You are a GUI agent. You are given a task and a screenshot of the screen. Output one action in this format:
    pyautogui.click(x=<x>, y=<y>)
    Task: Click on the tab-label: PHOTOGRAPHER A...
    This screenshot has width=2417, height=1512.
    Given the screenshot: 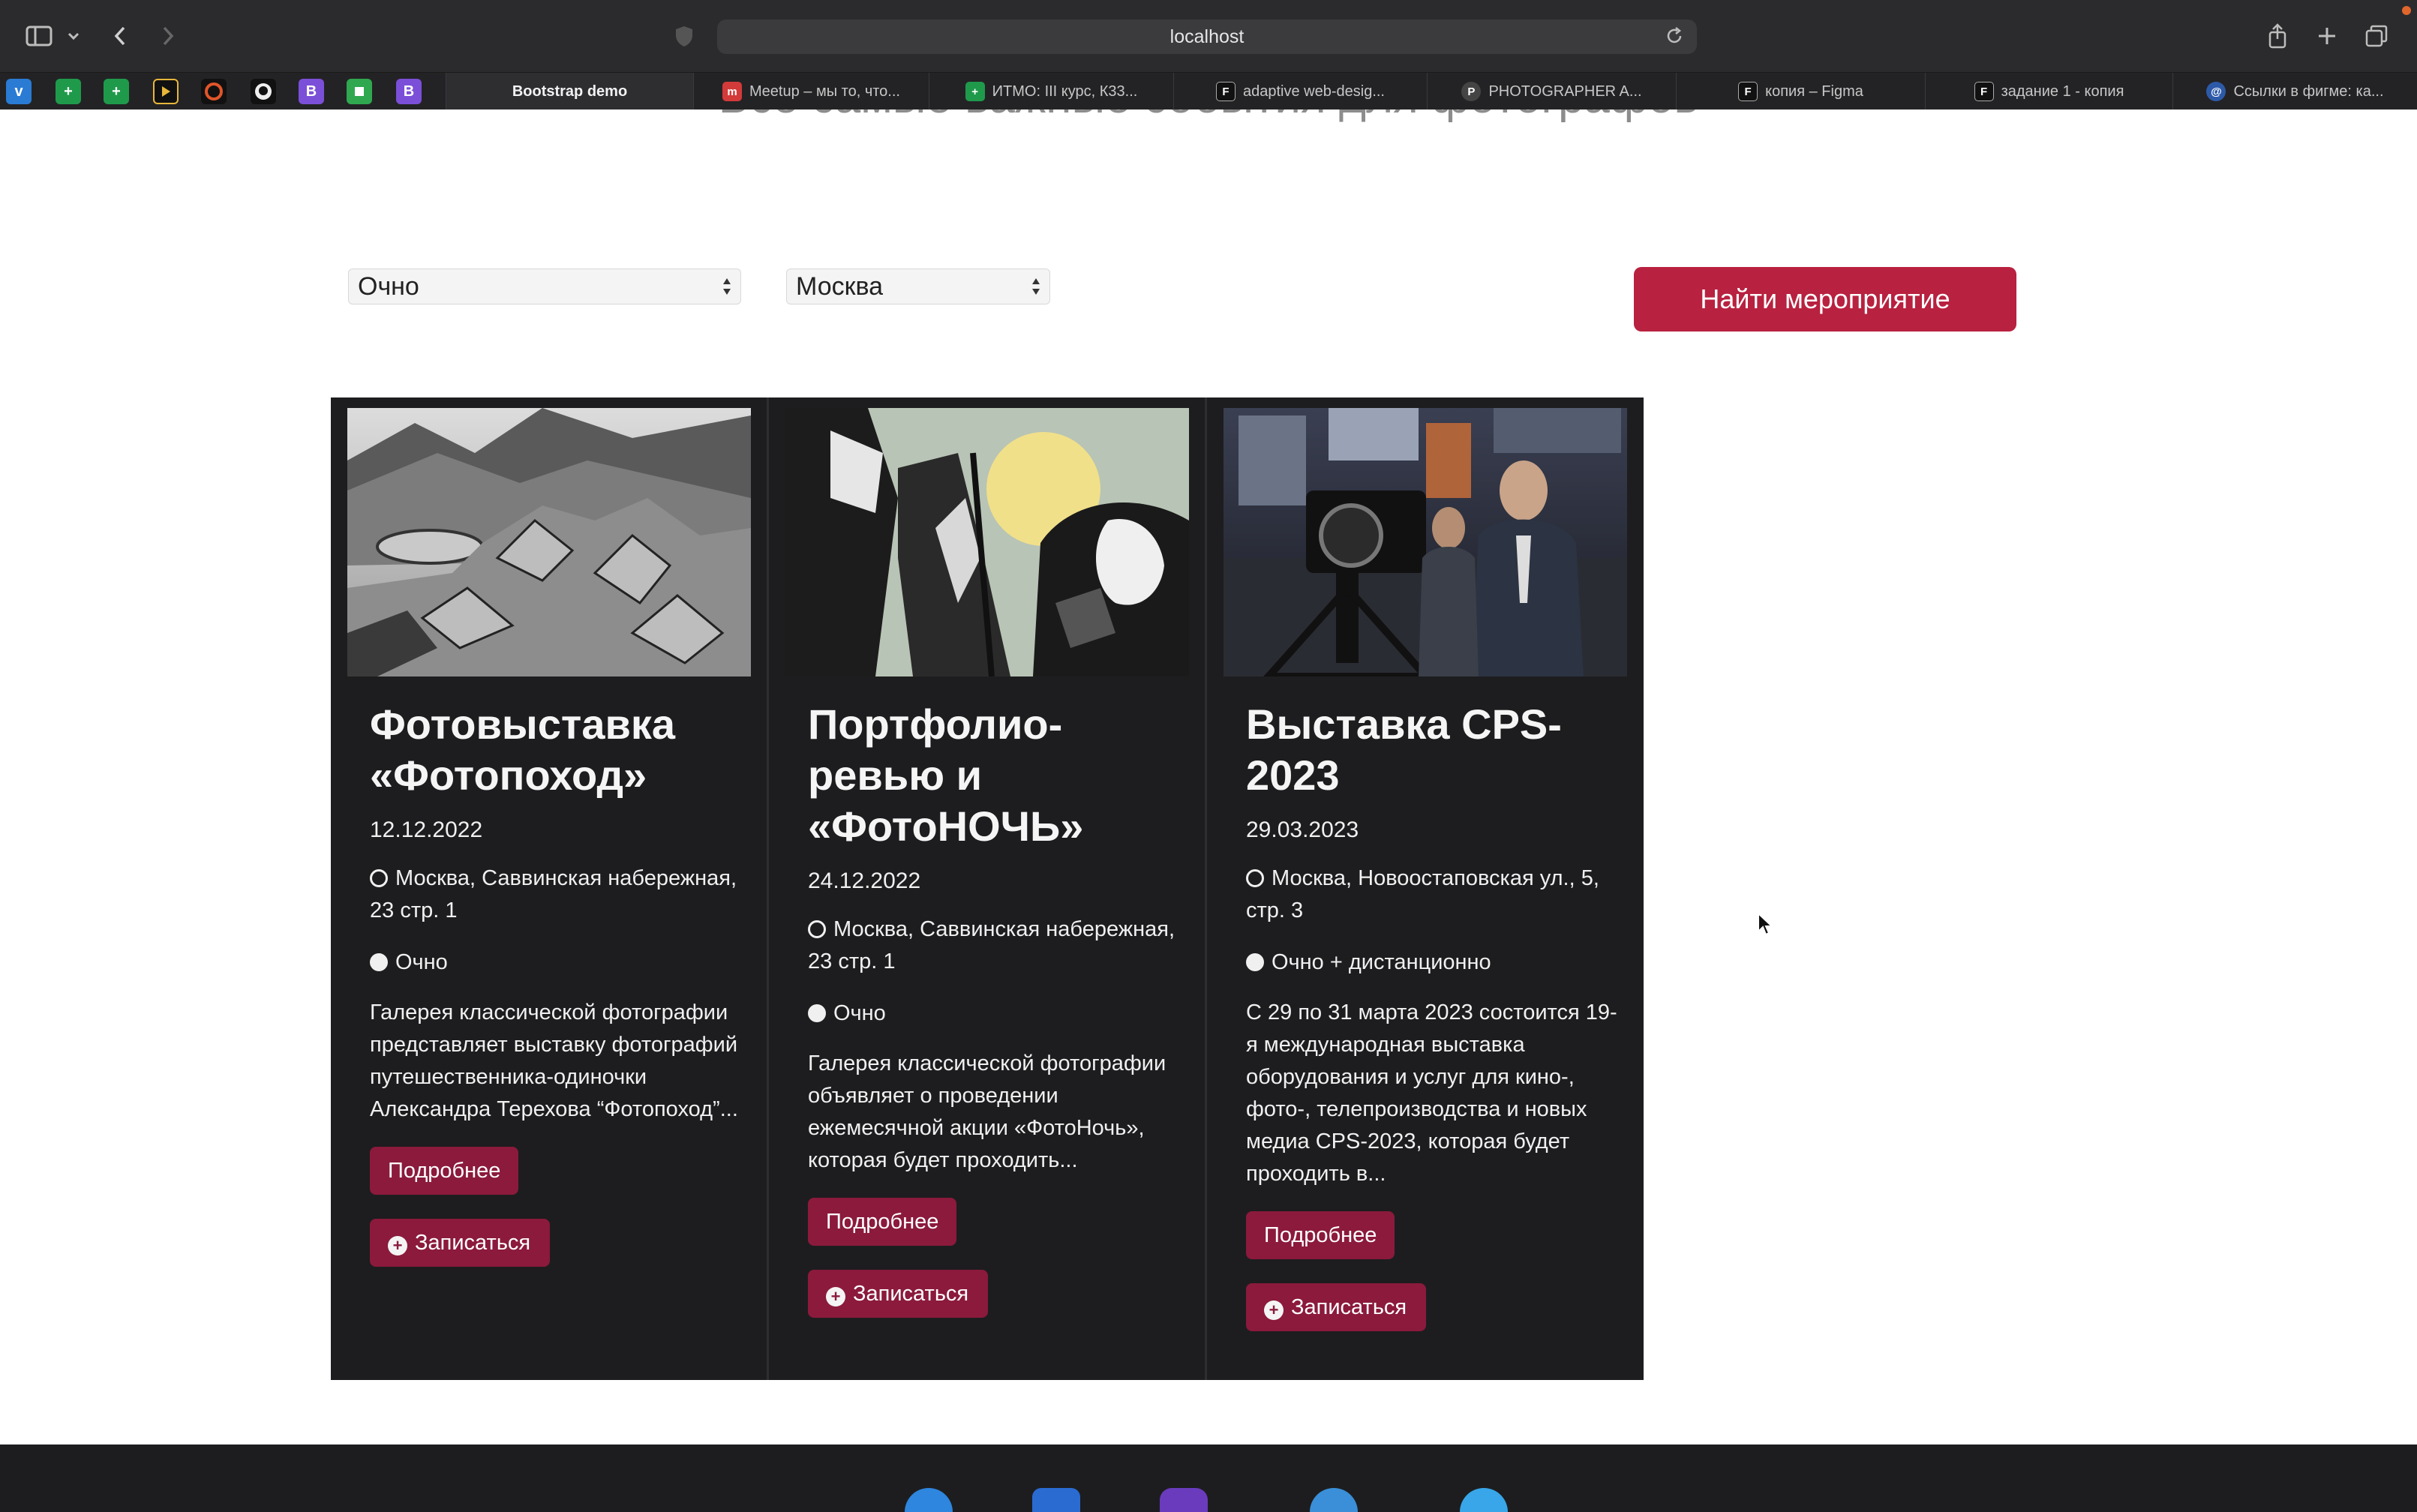 What is the action you would take?
    pyautogui.click(x=1565, y=91)
    